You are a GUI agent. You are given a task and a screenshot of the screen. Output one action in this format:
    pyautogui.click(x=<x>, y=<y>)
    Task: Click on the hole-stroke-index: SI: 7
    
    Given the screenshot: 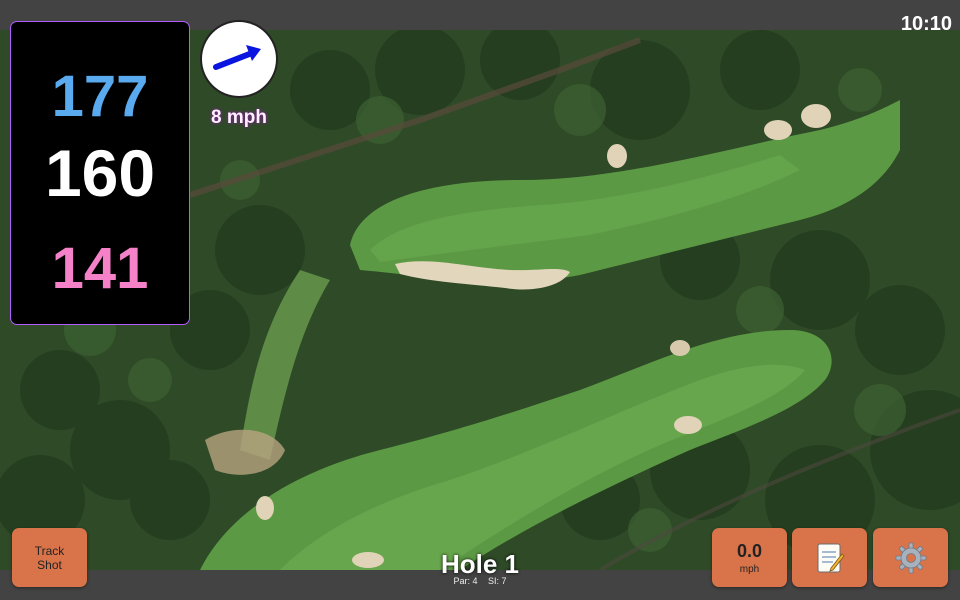 What is the action you would take?
    pyautogui.click(x=497, y=581)
    